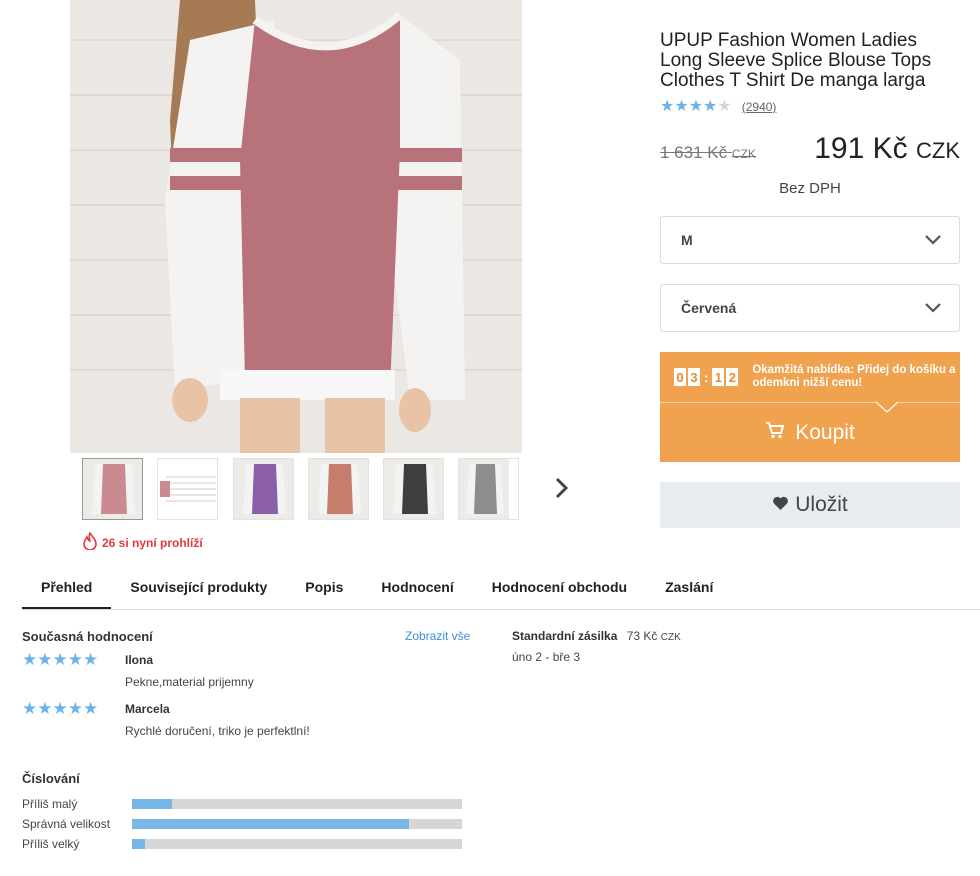 This screenshot has width=980, height=876. I want to click on tab-related-products: Související produkty, so click(198, 587).